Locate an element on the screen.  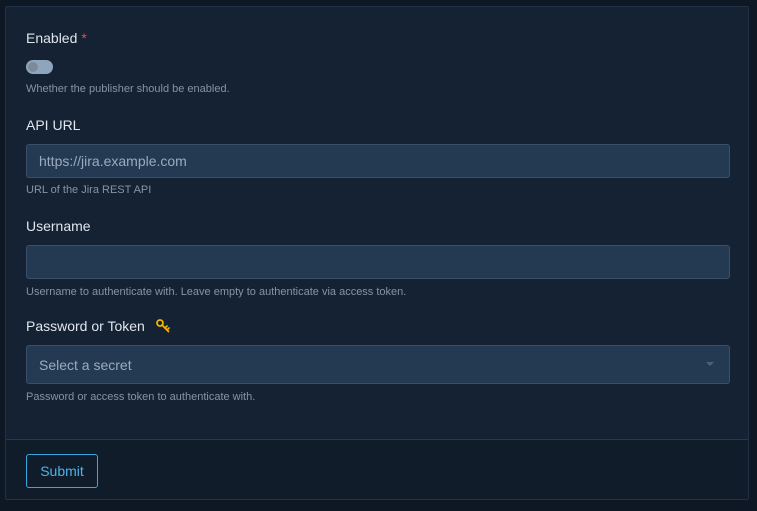
submit-button: Submit is located at coordinates (62, 471).